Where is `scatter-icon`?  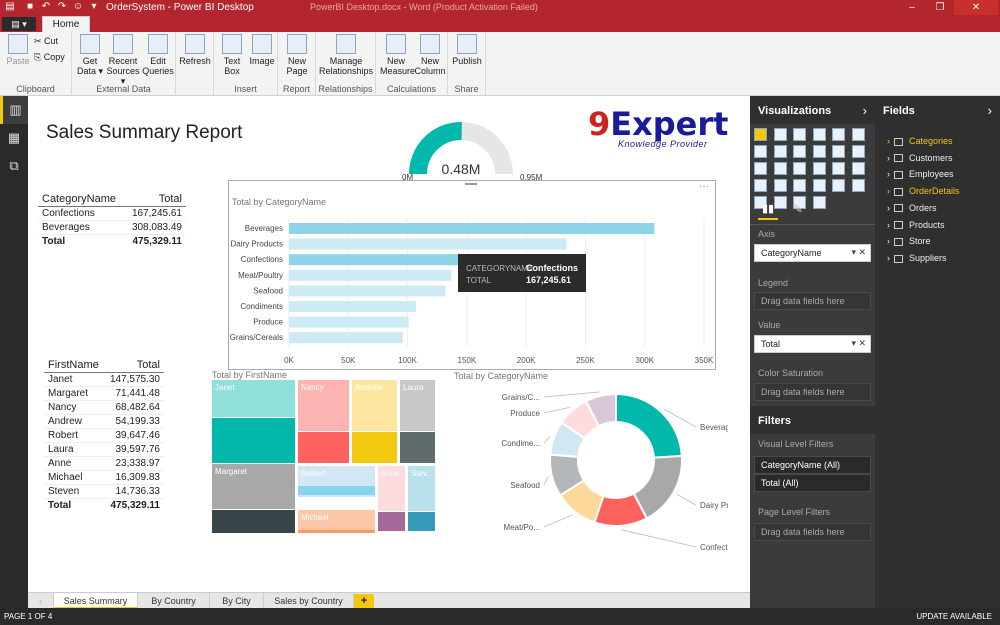
scatter-icon is located at coordinates (760, 168).